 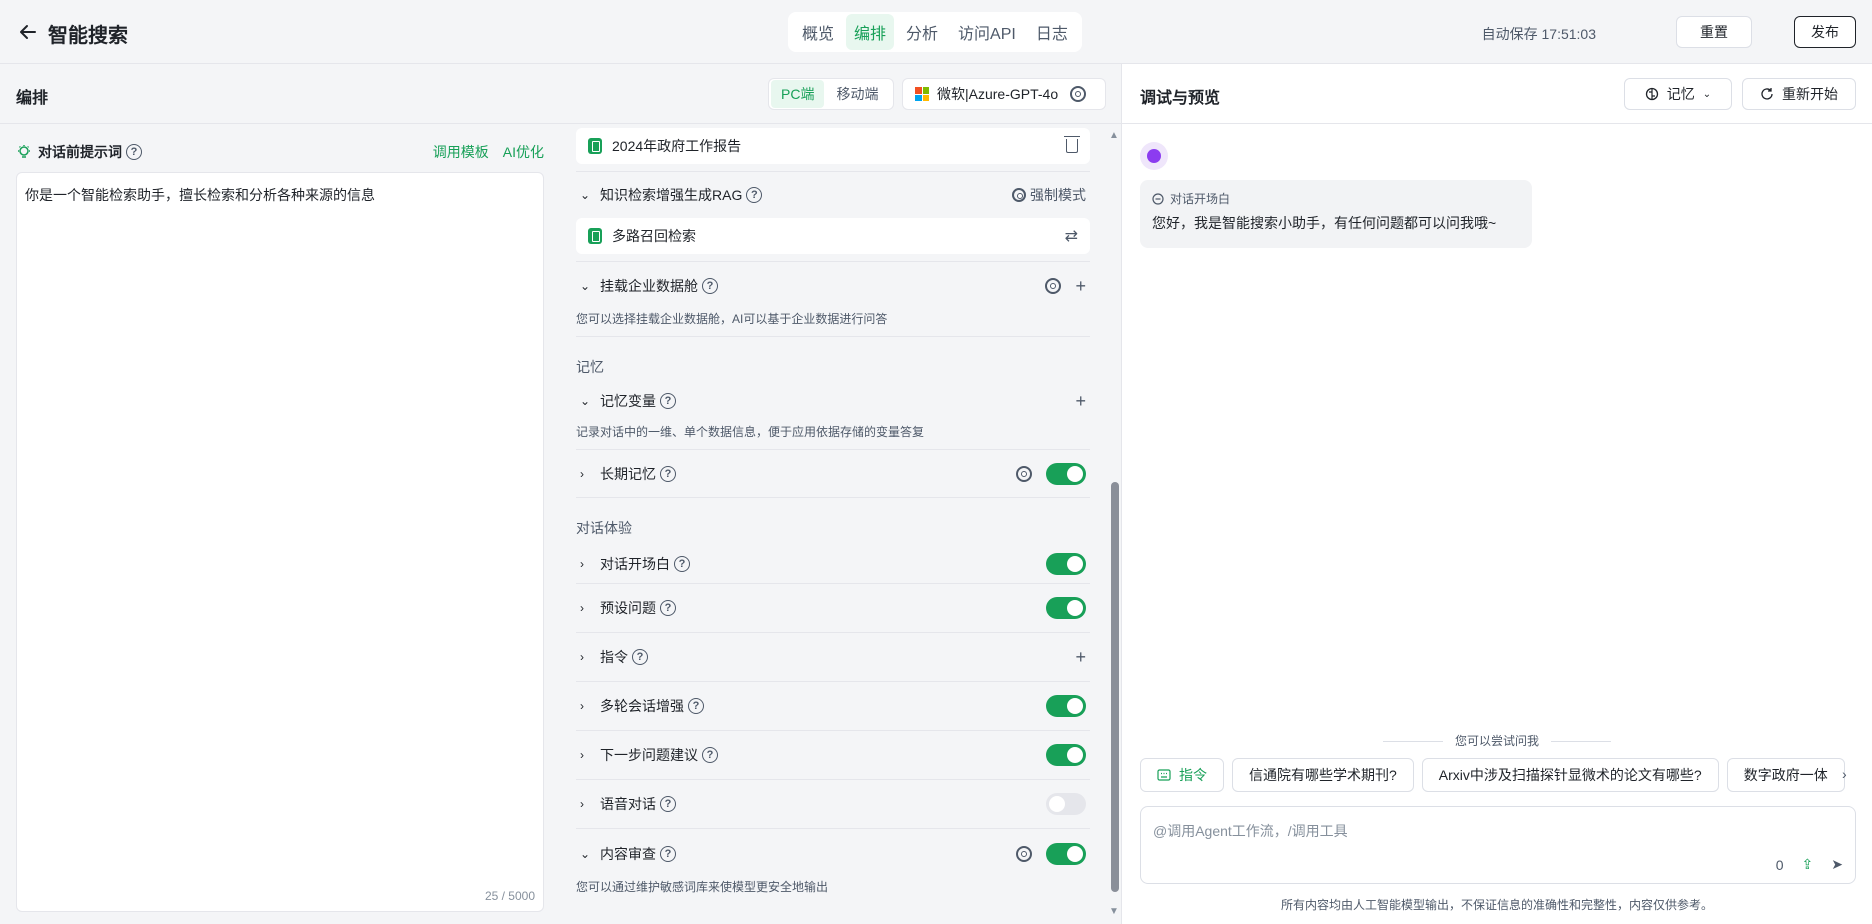 I want to click on multi-turn-toggle, so click(x=1066, y=706).